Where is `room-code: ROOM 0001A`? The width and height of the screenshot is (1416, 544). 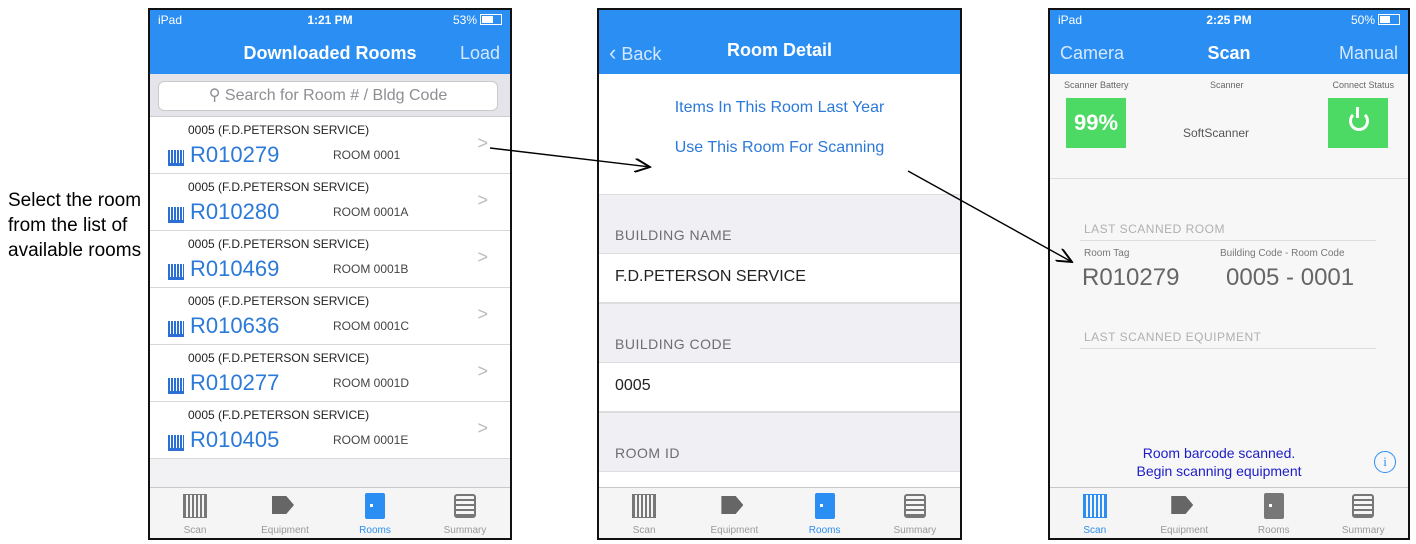 room-code: ROOM 0001A is located at coordinates (371, 212).